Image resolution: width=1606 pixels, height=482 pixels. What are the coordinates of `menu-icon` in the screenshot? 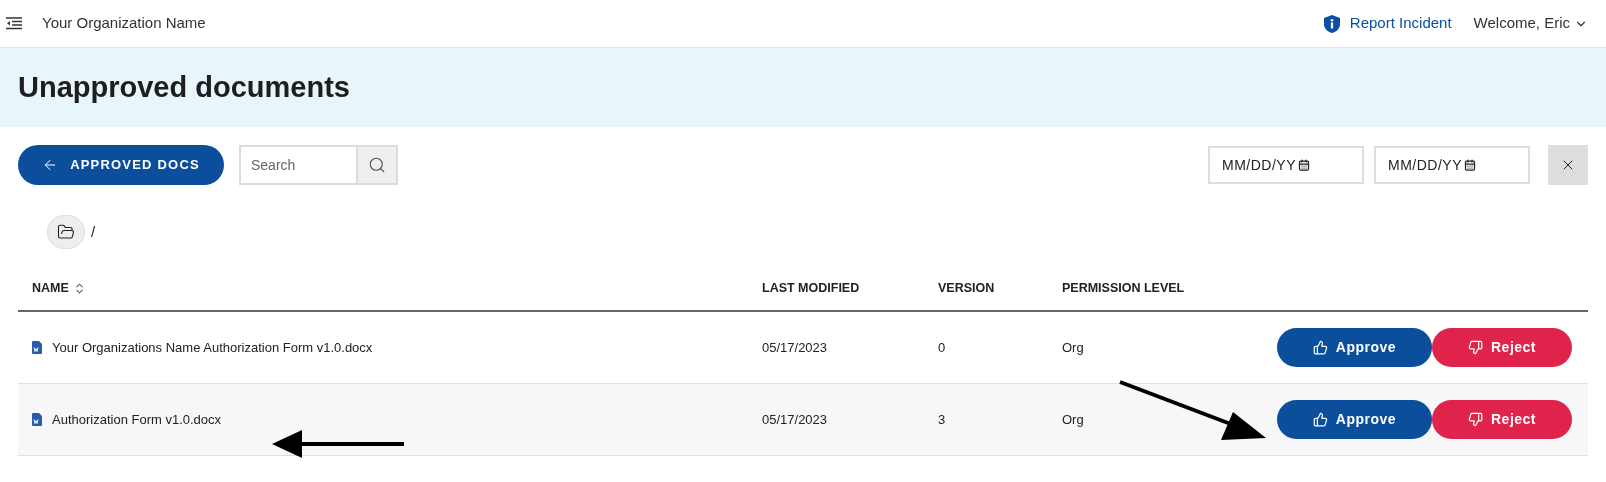 It's located at (14, 23).